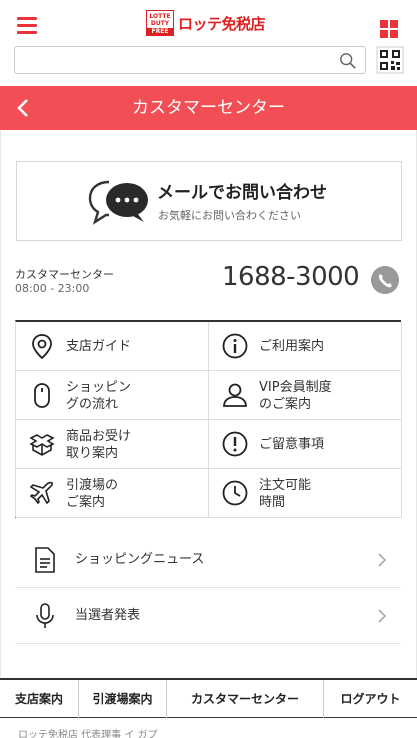  I want to click on logo-text: ロッテ免税店, so click(222, 23).